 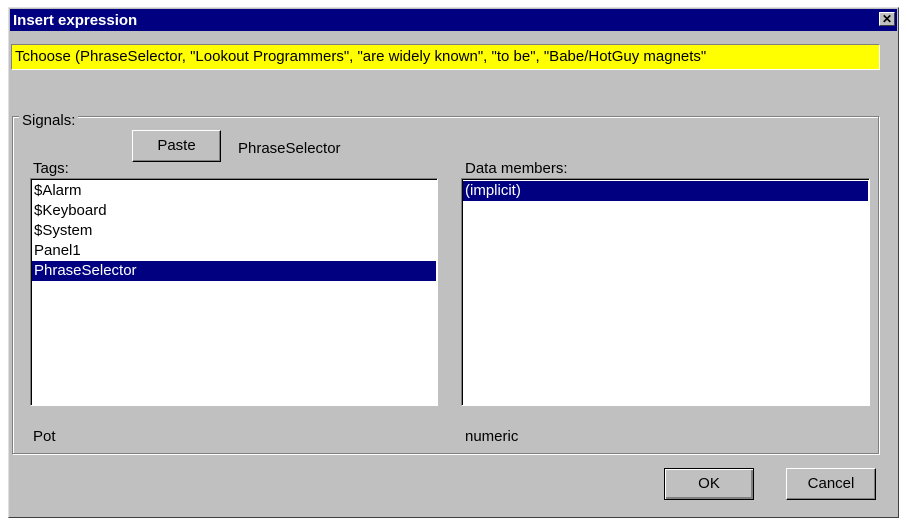 I want to click on data-members-label: Data members:, so click(x=516, y=168).